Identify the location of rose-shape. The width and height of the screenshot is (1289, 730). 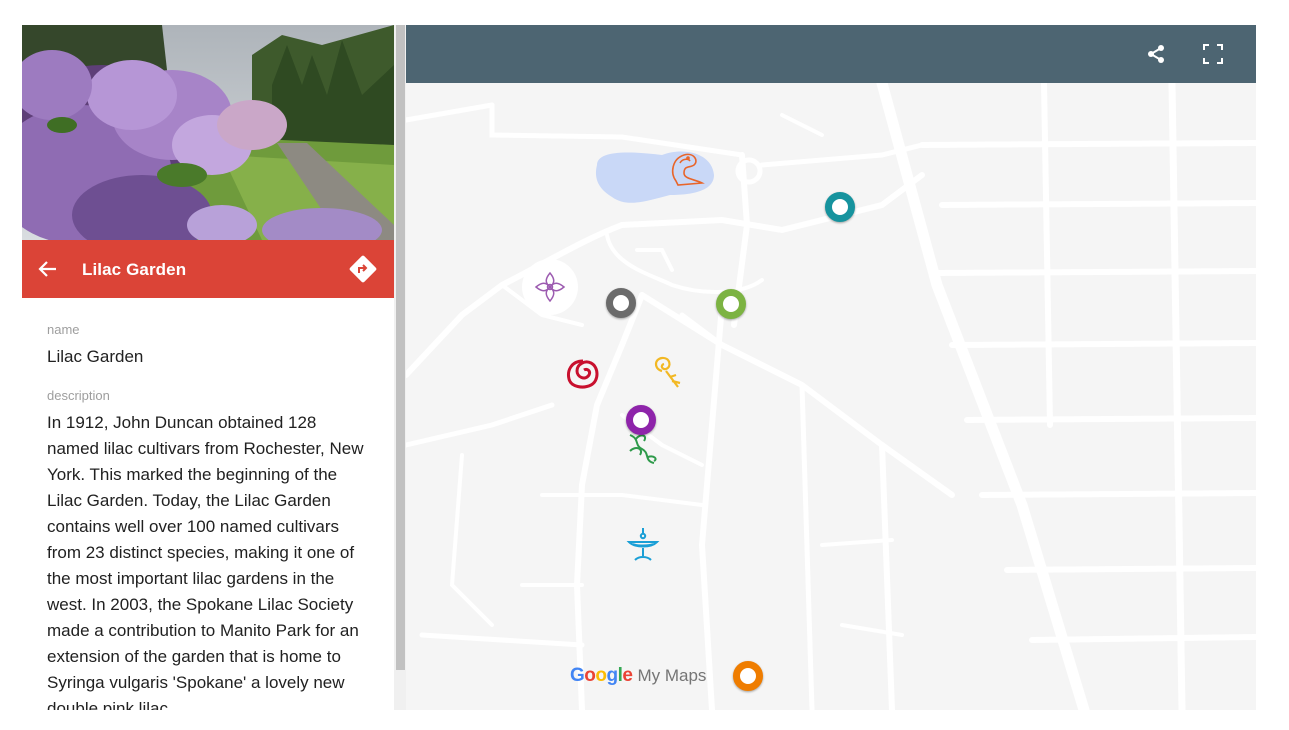
(583, 374).